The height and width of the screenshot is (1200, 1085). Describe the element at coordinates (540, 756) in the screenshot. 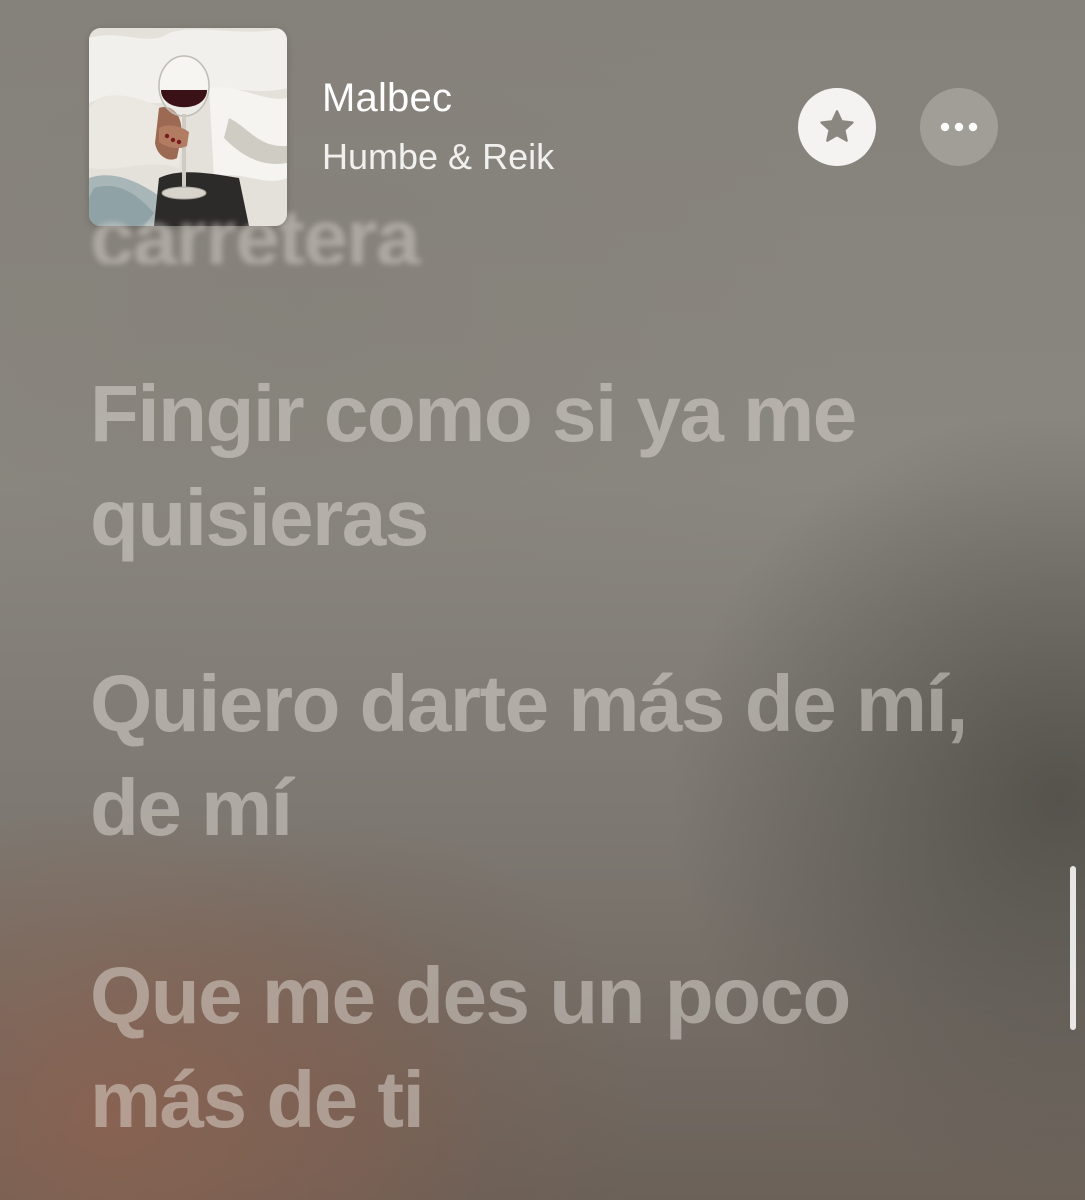

I see `lyric-line: Quiero darte más de mí, de mí` at that location.